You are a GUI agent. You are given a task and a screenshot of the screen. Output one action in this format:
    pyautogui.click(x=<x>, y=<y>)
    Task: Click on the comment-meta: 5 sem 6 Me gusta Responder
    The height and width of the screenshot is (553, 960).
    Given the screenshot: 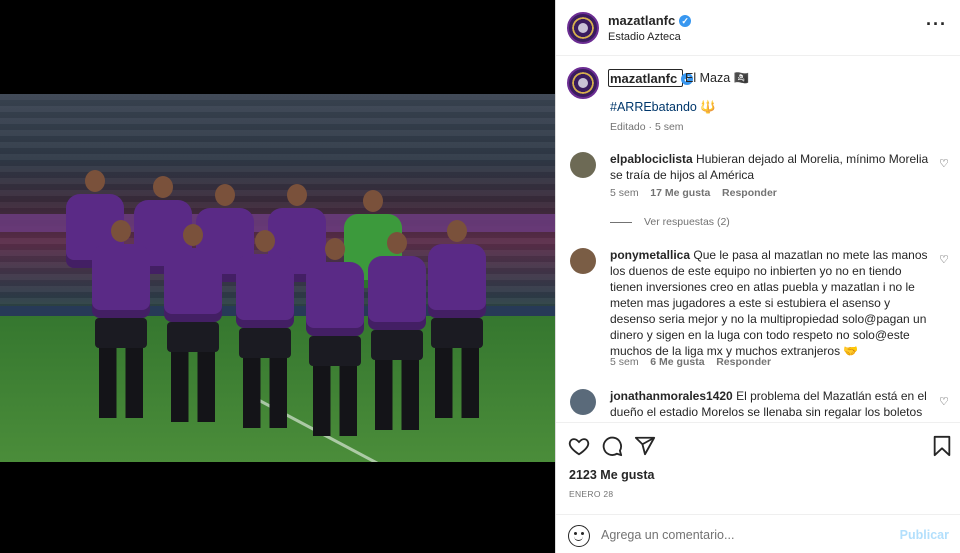 What is the action you would take?
    pyautogui.click(x=691, y=362)
    